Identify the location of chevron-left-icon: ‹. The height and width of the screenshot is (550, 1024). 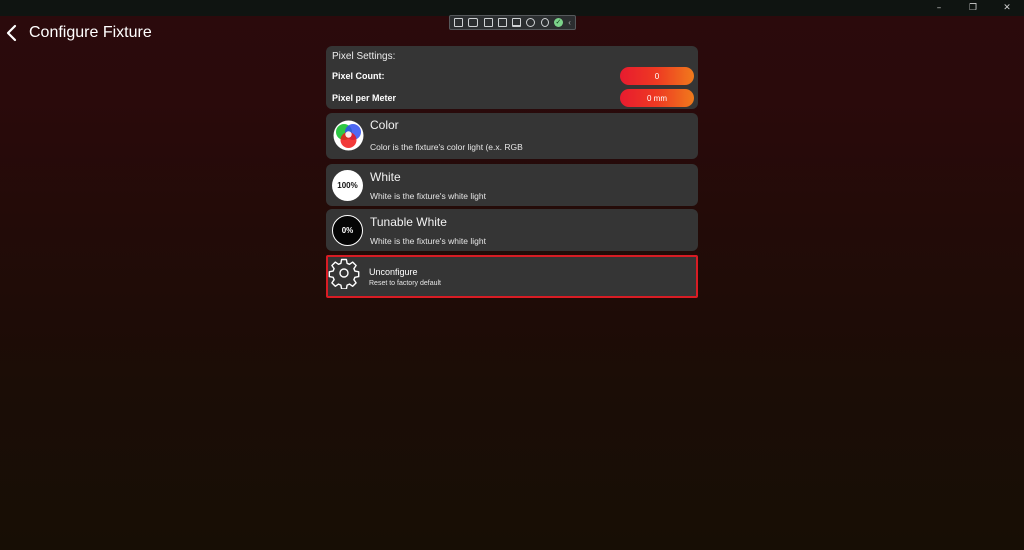
(569, 22).